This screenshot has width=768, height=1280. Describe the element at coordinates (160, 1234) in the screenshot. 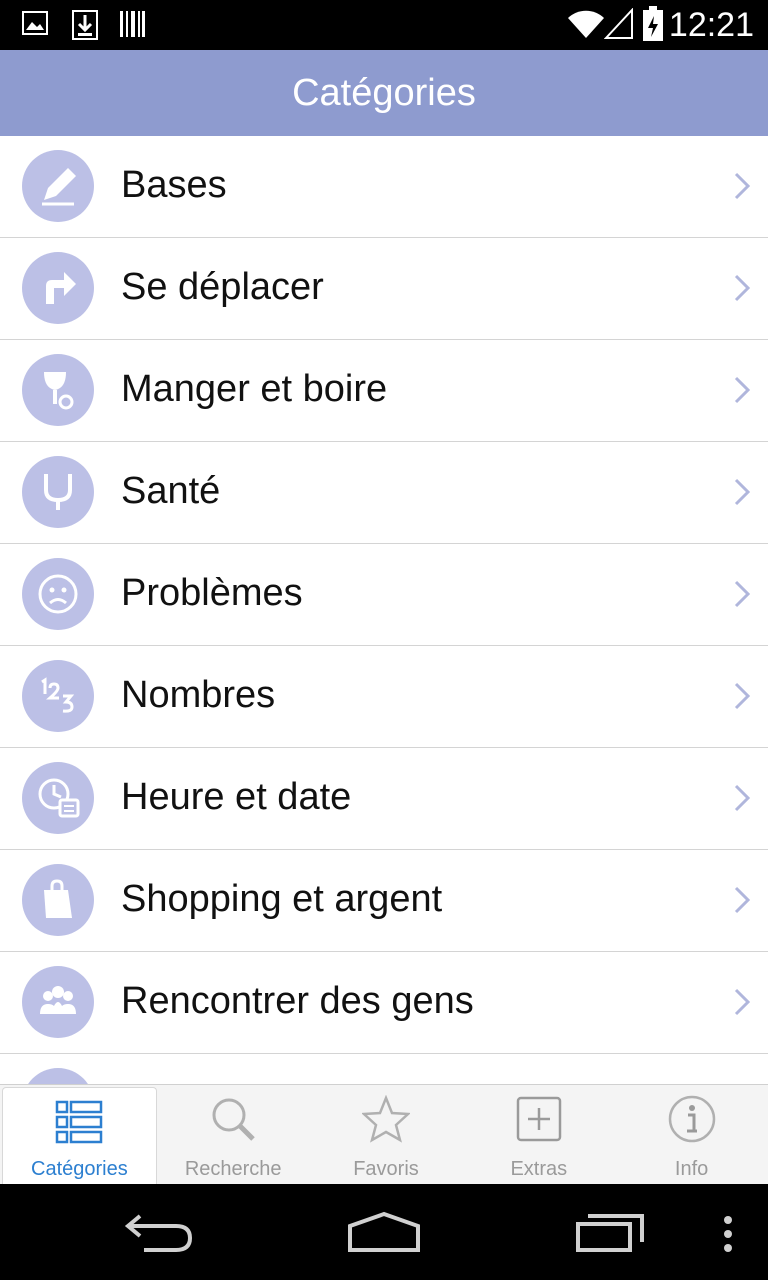

I see `back-icon` at that location.